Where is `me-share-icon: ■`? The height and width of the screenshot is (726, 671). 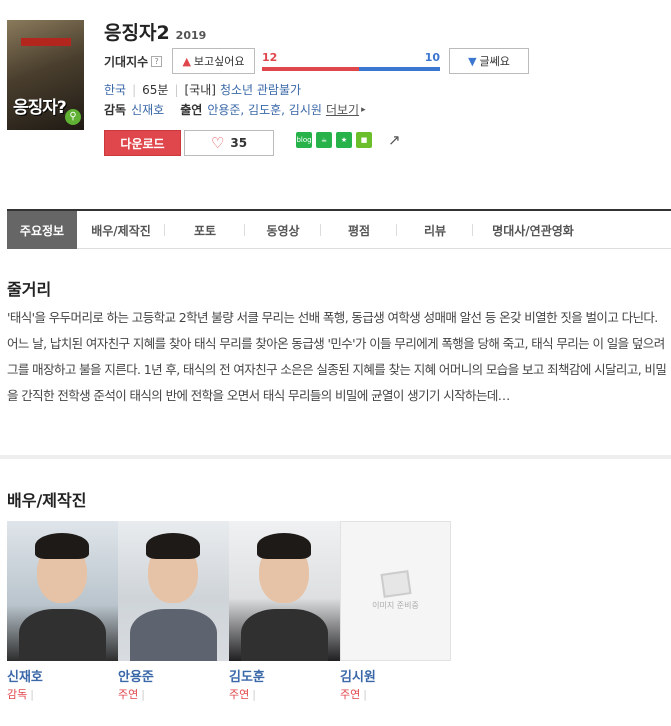 me-share-icon: ■ is located at coordinates (364, 140).